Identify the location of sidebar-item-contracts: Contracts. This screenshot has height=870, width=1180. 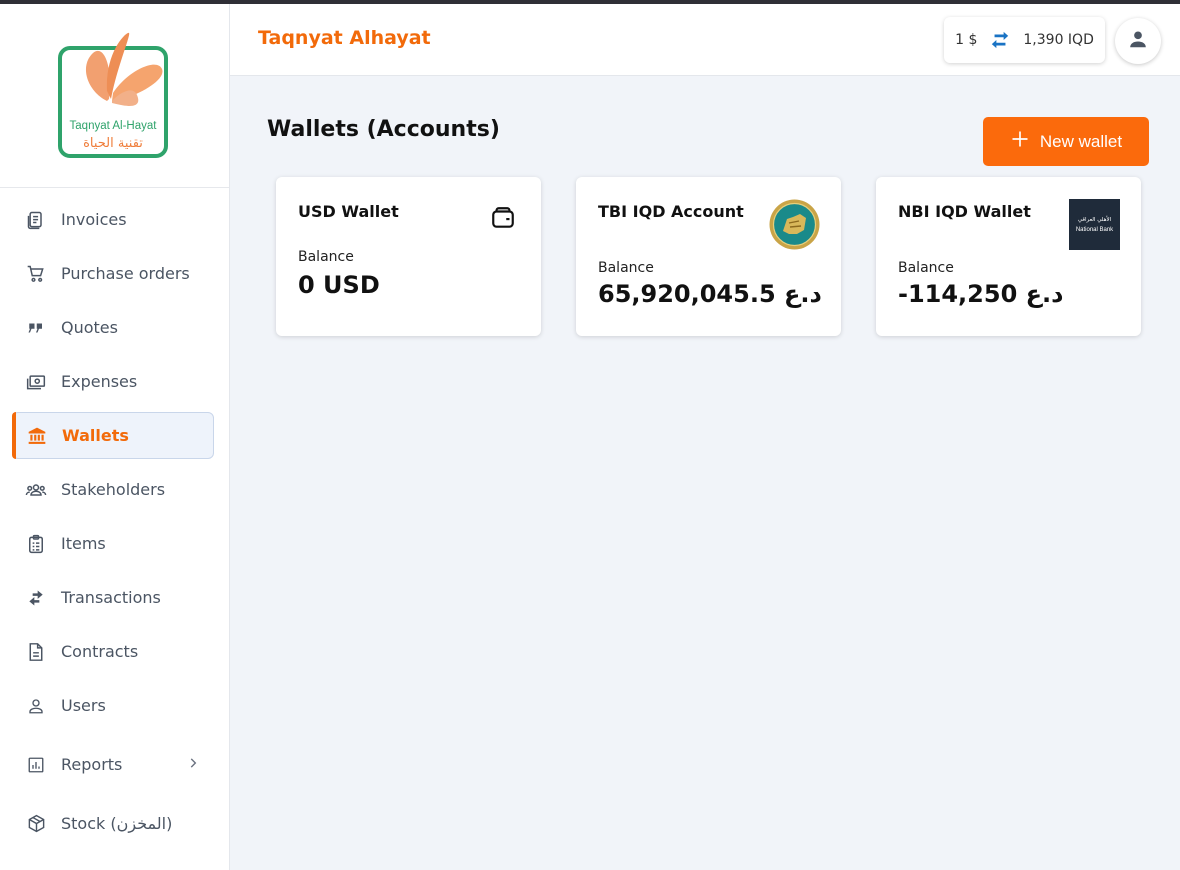
(113, 651).